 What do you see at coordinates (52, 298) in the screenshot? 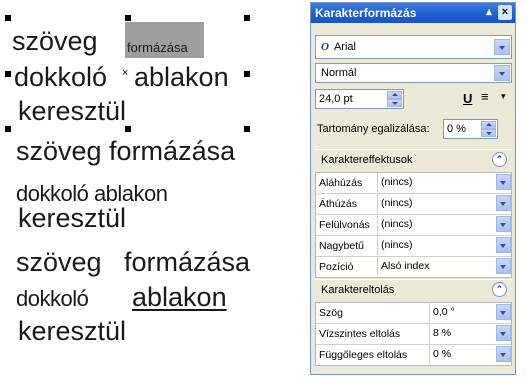
I see `subscript-word: dokkoló` at bounding box center [52, 298].